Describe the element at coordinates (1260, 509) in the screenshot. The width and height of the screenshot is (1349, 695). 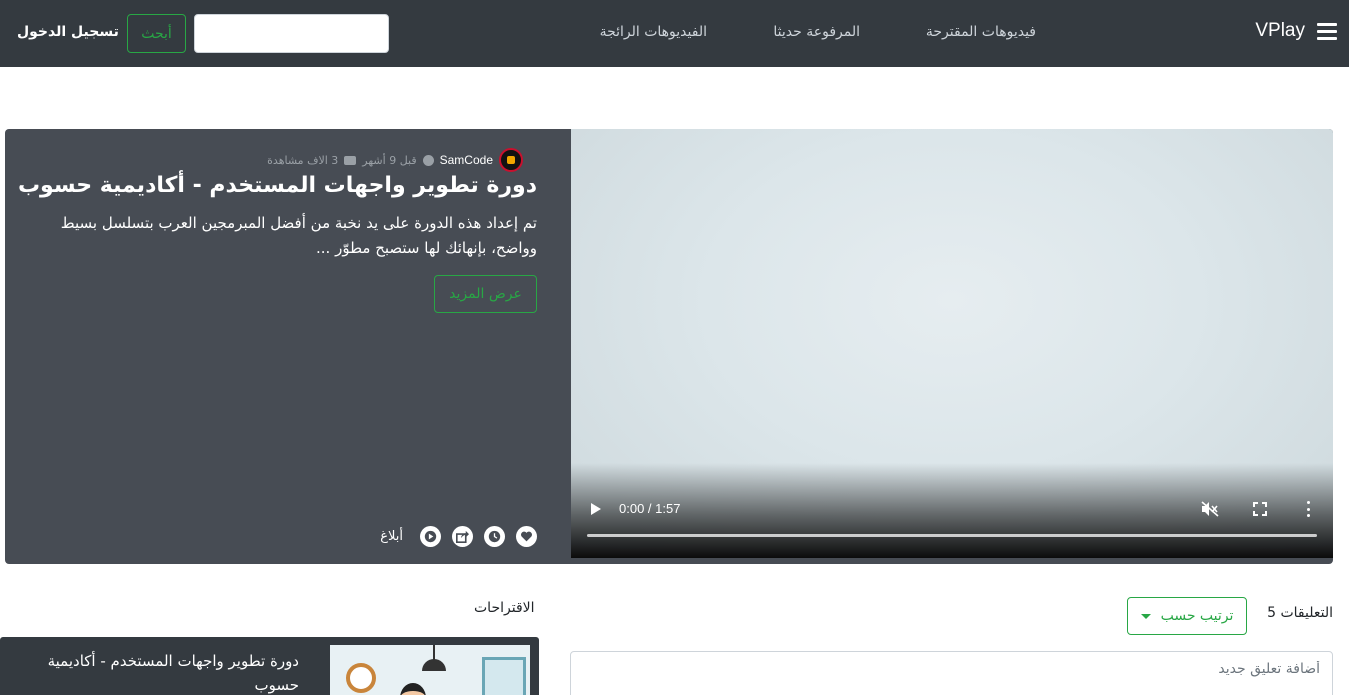
I see `fullscreen-icon` at that location.